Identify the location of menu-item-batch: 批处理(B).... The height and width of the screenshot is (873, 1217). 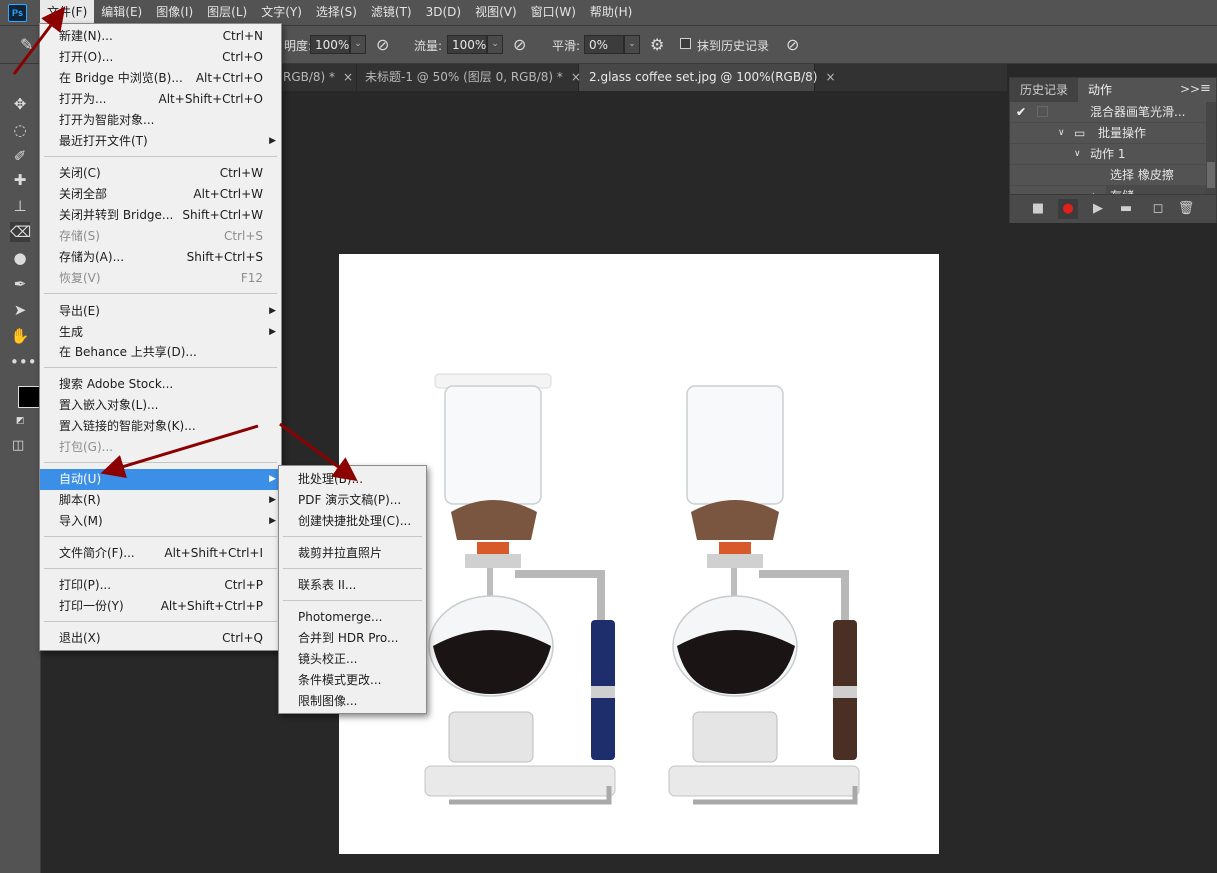
(352, 479).